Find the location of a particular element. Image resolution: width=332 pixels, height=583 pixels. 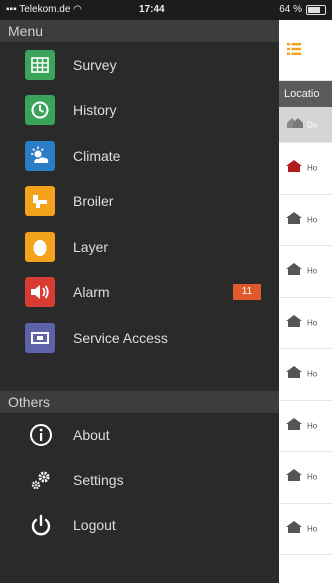

battery-icon is located at coordinates (316, 9).